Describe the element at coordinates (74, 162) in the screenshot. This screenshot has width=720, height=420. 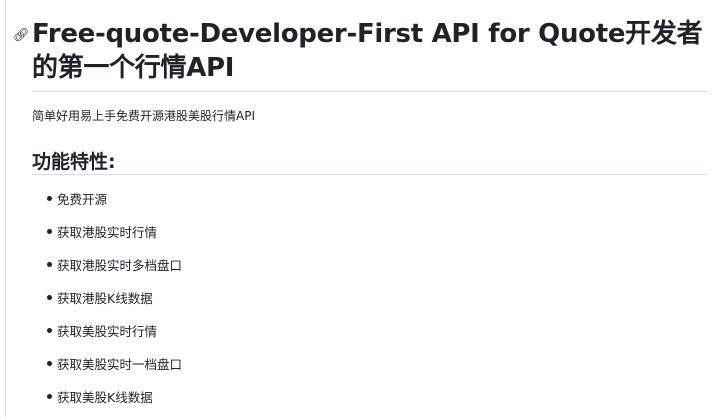
I see `features-heading: 功能特性:` at that location.